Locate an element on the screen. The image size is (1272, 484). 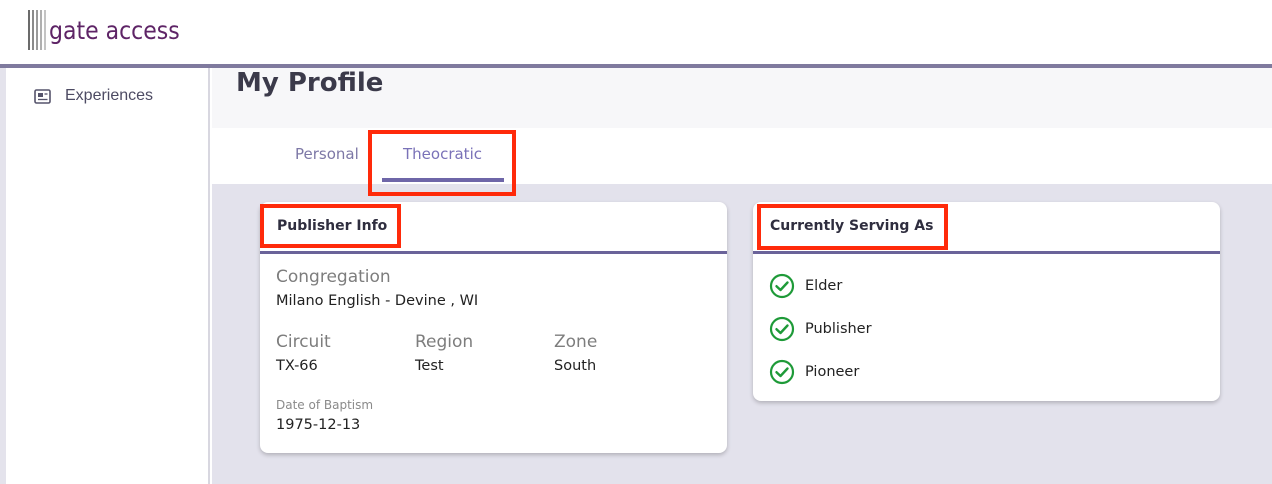
sidebar is located at coordinates (105, 276).